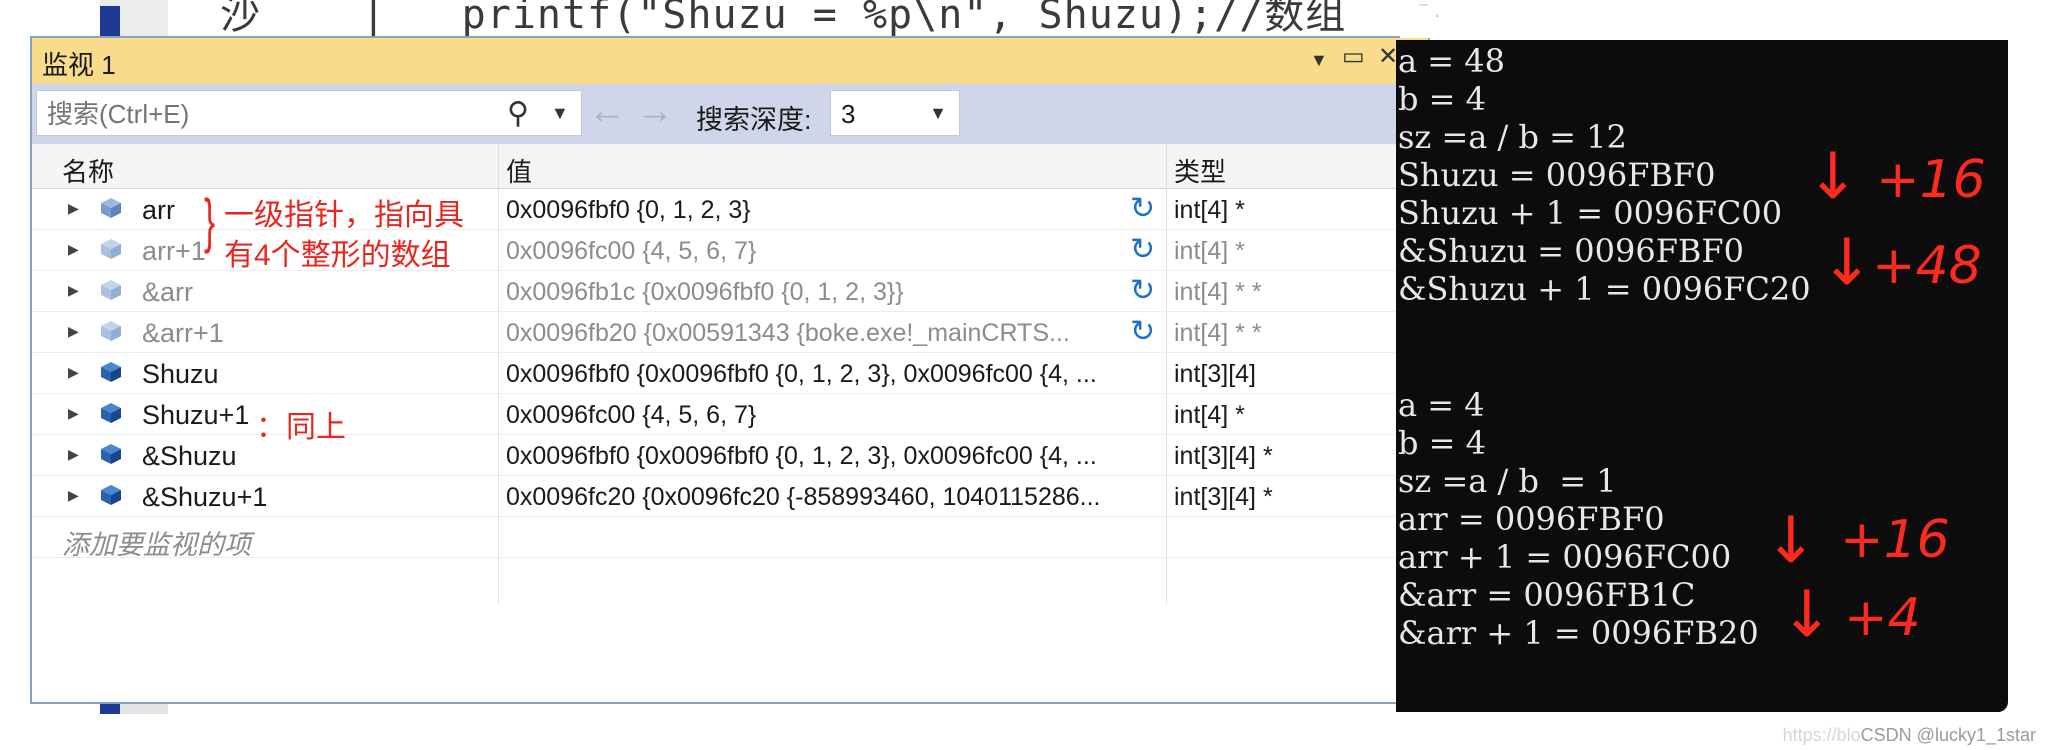 The height and width of the screenshot is (750, 2048). What do you see at coordinates (607, 111) in the screenshot?
I see `search-previous-arrow-icon: ←` at bounding box center [607, 111].